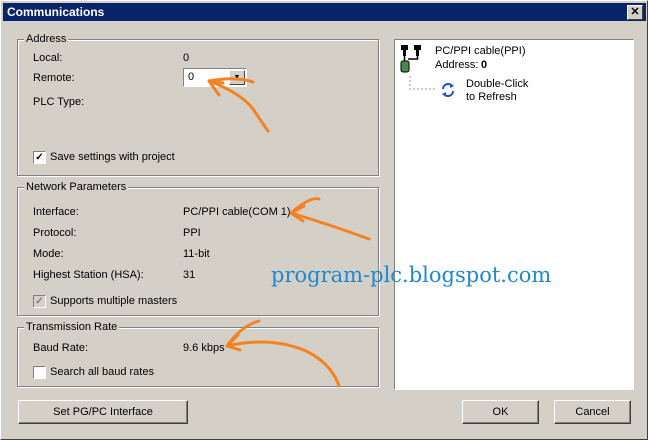  What do you see at coordinates (484, 65) in the screenshot?
I see `cable-address-value: 0` at bounding box center [484, 65].